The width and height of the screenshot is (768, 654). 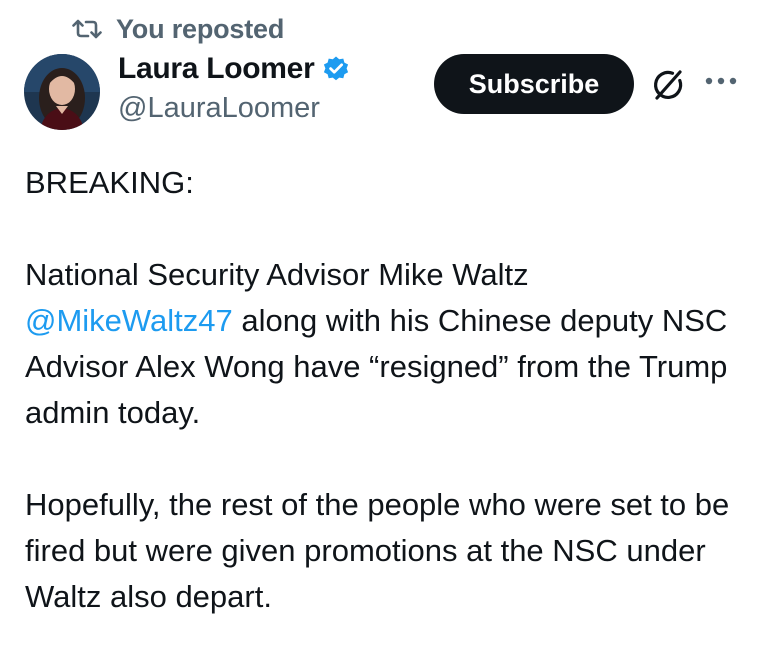 What do you see at coordinates (200, 28) in the screenshot?
I see `repost-label: You reposted` at bounding box center [200, 28].